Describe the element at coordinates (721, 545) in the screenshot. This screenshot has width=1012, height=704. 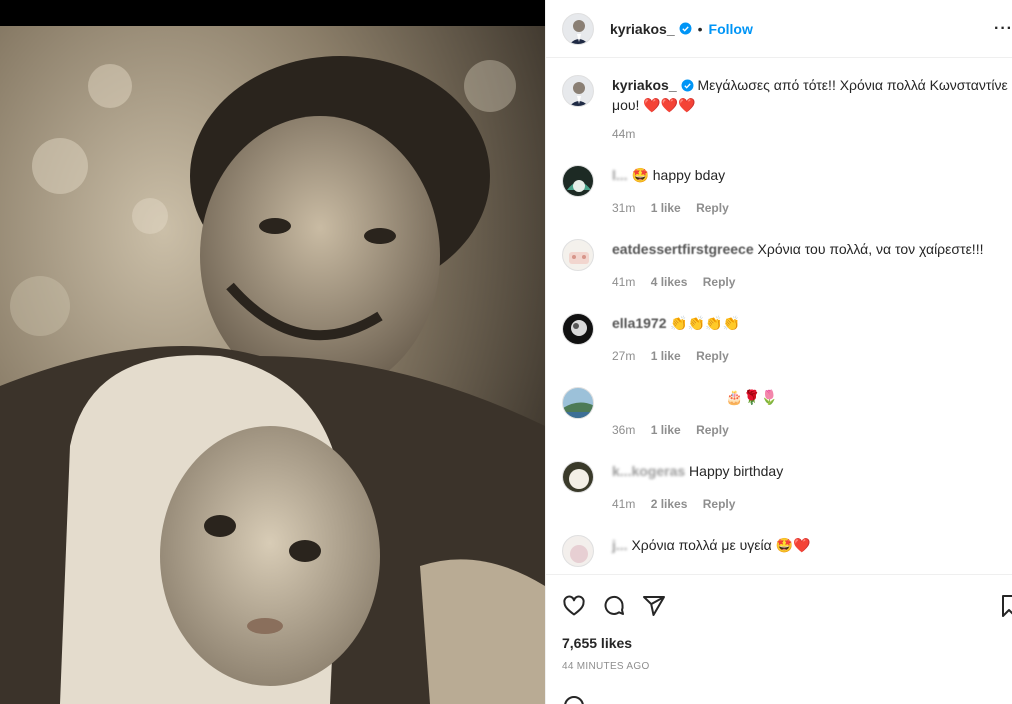
I see `comment-text: Χρόνια πολλά με υγεία 🤩❤️` at that location.